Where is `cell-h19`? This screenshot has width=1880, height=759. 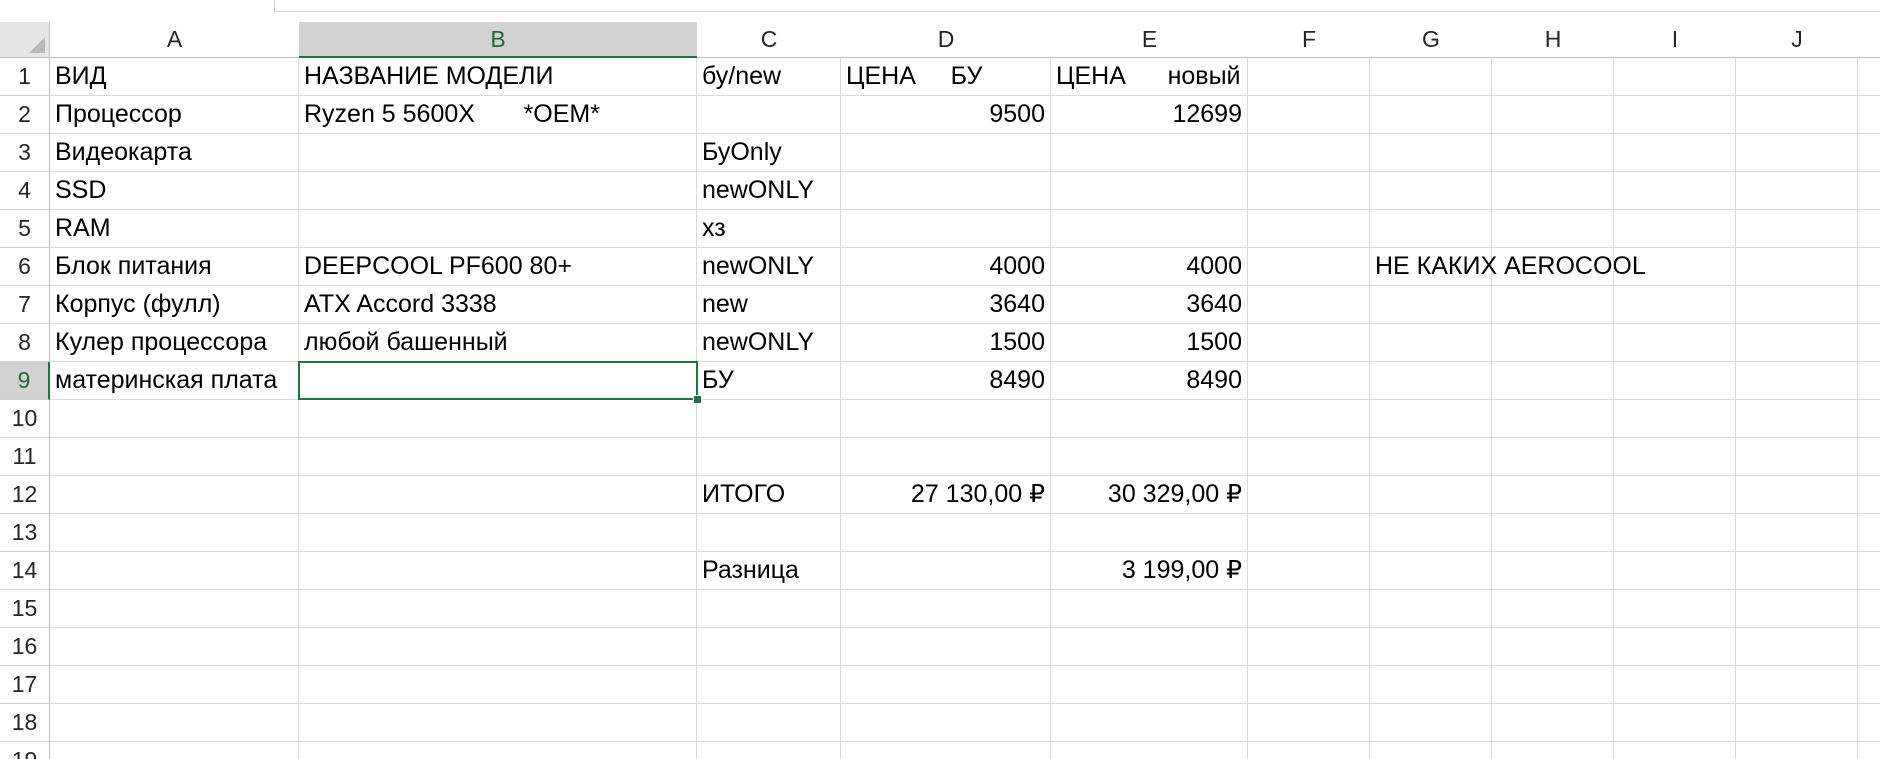 cell-h19 is located at coordinates (1553, 750).